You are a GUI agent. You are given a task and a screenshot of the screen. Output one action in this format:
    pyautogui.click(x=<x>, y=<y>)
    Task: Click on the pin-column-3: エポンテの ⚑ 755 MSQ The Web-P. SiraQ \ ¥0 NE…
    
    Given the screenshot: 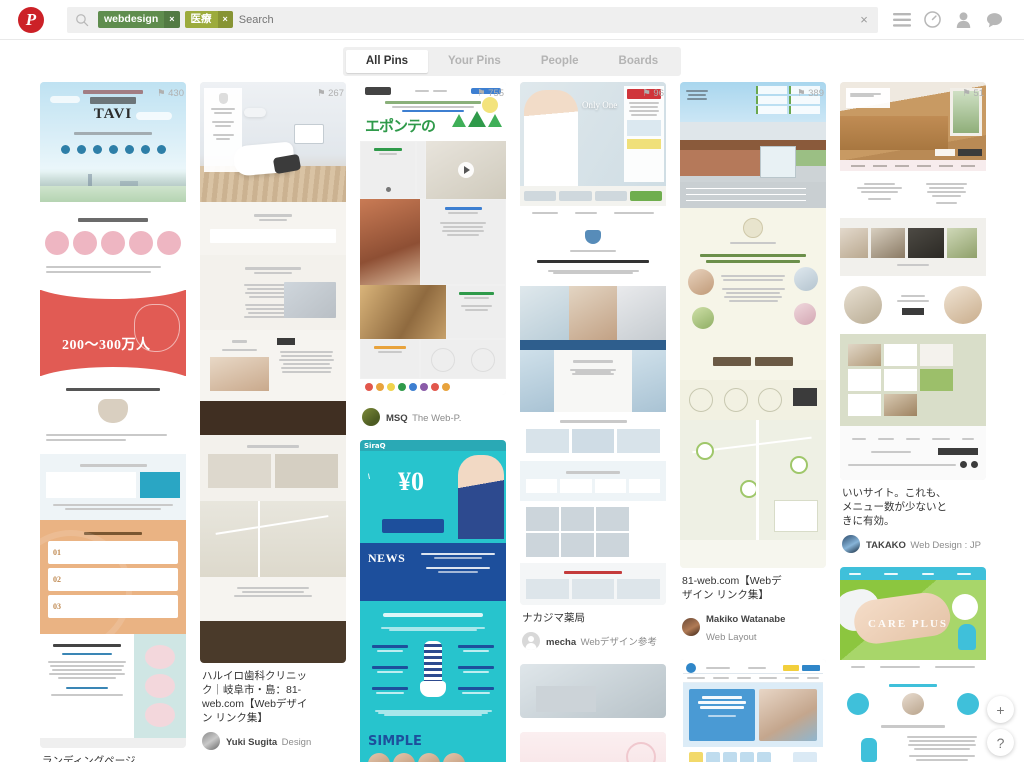 What is the action you would take?
    pyautogui.click(x=433, y=422)
    